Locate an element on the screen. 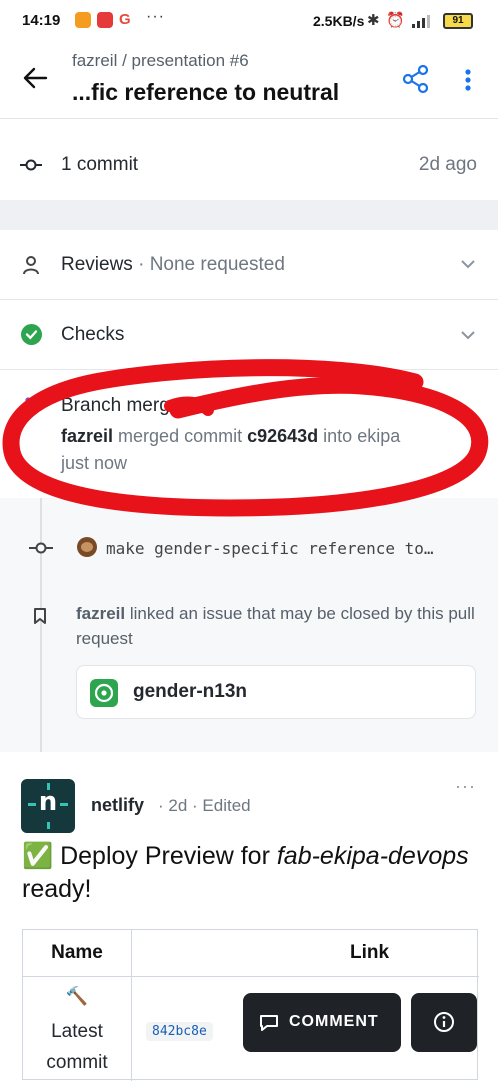  share-icon is located at coordinates (416, 79).